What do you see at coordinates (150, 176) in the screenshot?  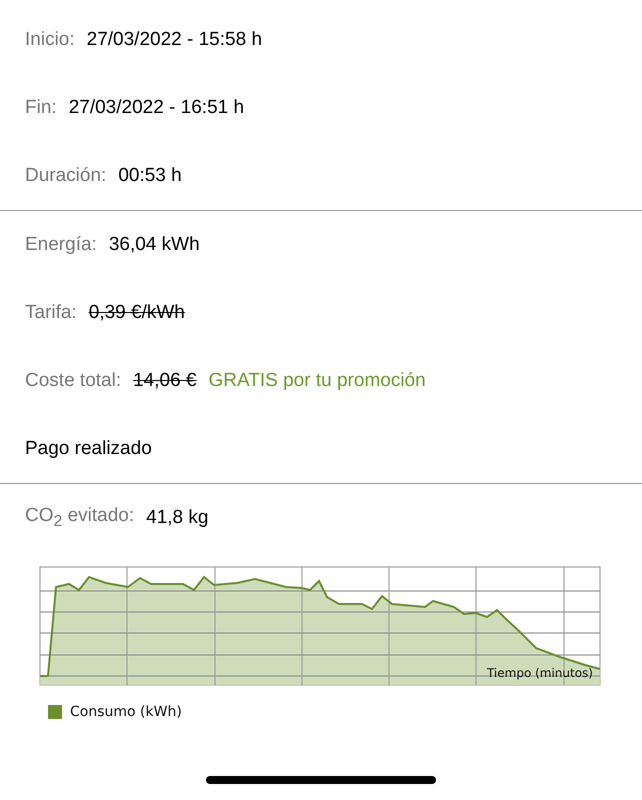 I see `field-value: 00:53 h` at bounding box center [150, 176].